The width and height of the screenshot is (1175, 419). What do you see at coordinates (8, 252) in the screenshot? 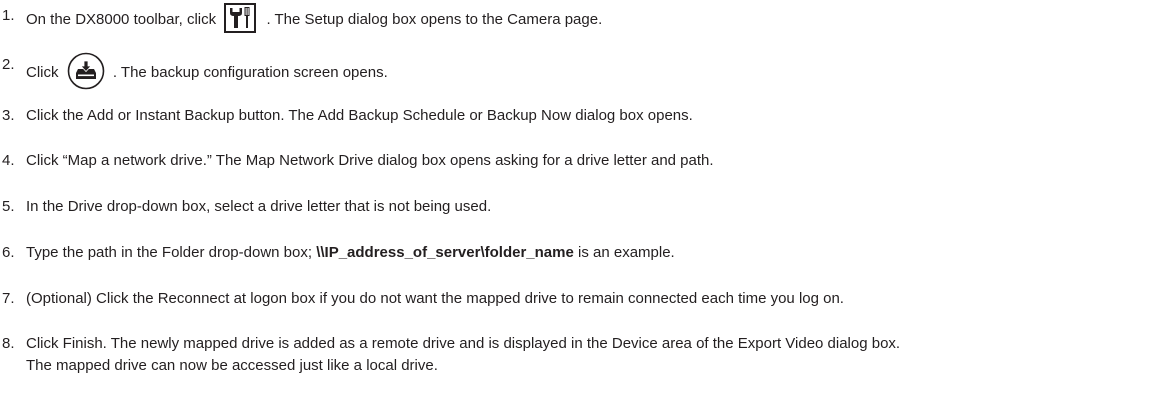
I see `step-number: 6.` at bounding box center [8, 252].